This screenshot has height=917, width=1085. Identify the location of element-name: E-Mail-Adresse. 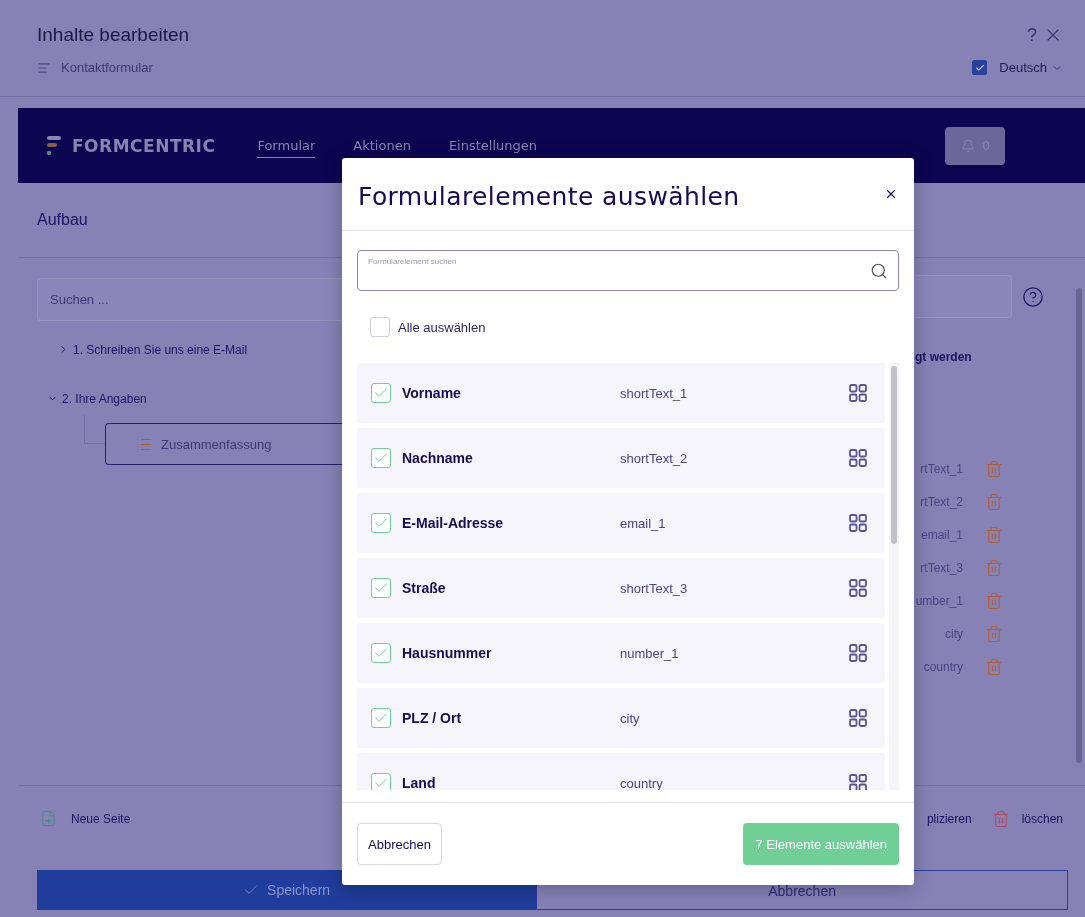
(453, 523).